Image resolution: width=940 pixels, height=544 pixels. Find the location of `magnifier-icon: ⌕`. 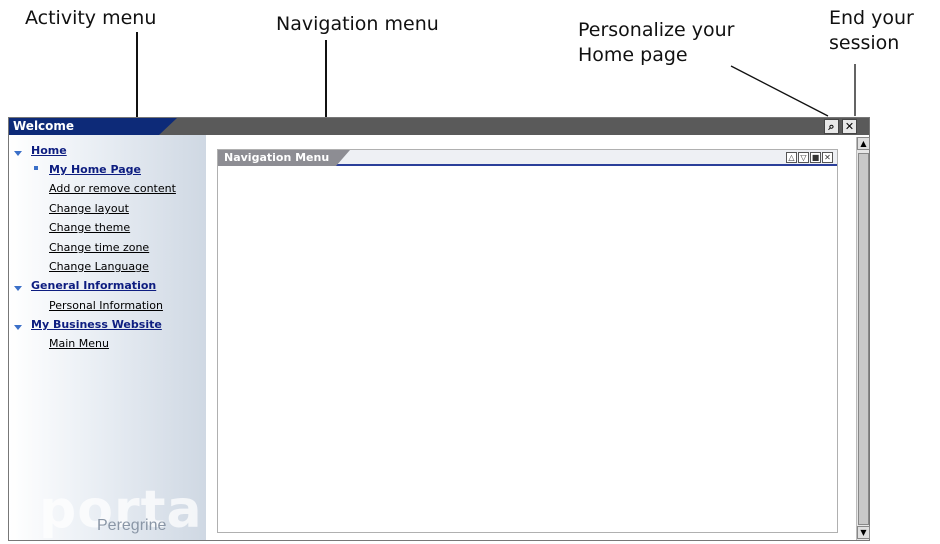

magnifier-icon: ⌕ is located at coordinates (831, 126).